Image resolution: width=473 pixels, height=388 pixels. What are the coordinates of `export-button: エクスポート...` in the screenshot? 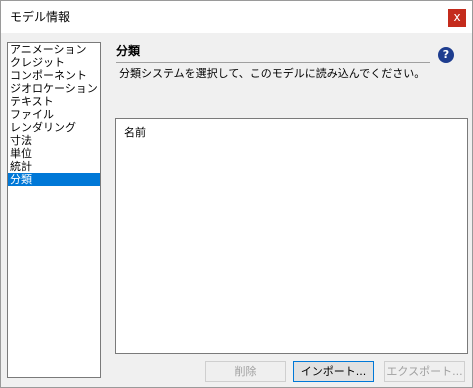 It's located at (424, 371).